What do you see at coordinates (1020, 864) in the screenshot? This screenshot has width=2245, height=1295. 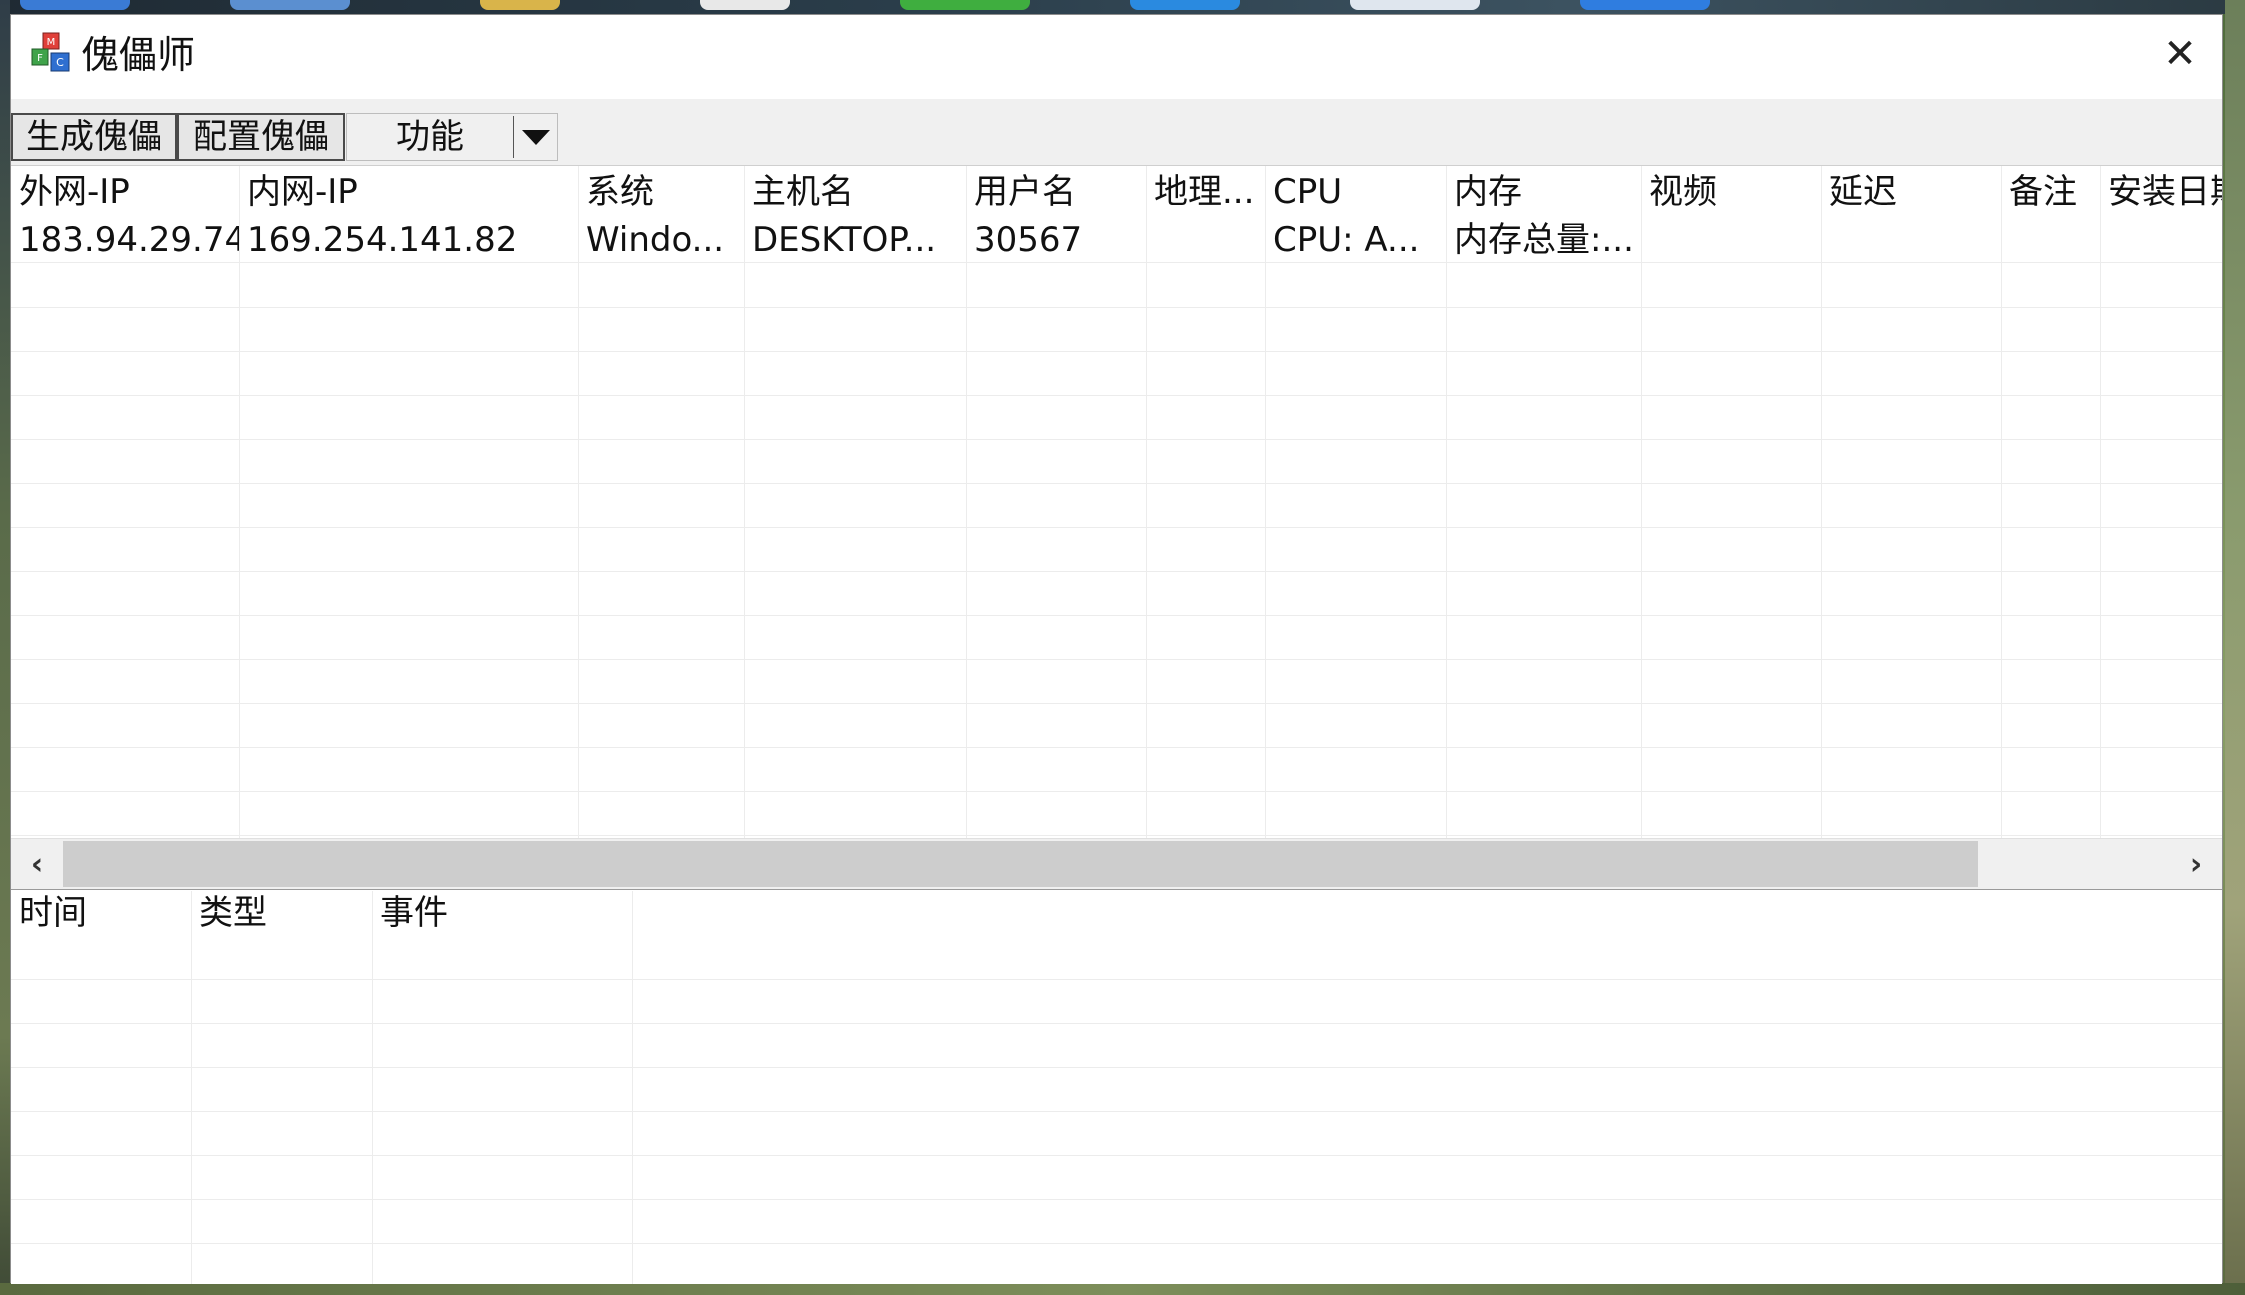 I see `scrollbar-thumb` at bounding box center [1020, 864].